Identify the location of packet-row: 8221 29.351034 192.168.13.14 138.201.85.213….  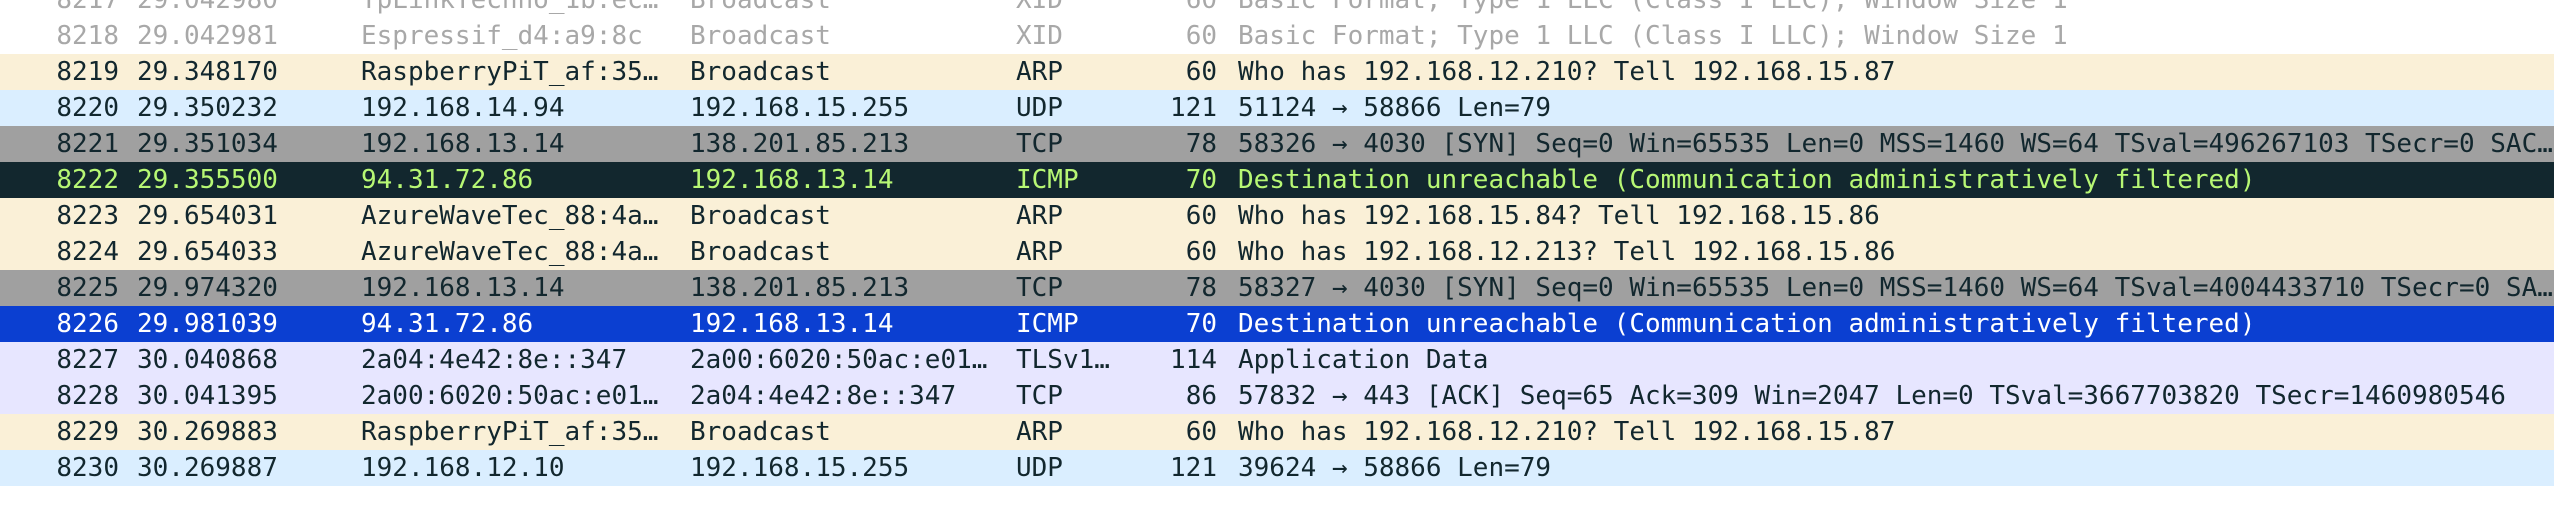
(1277, 144).